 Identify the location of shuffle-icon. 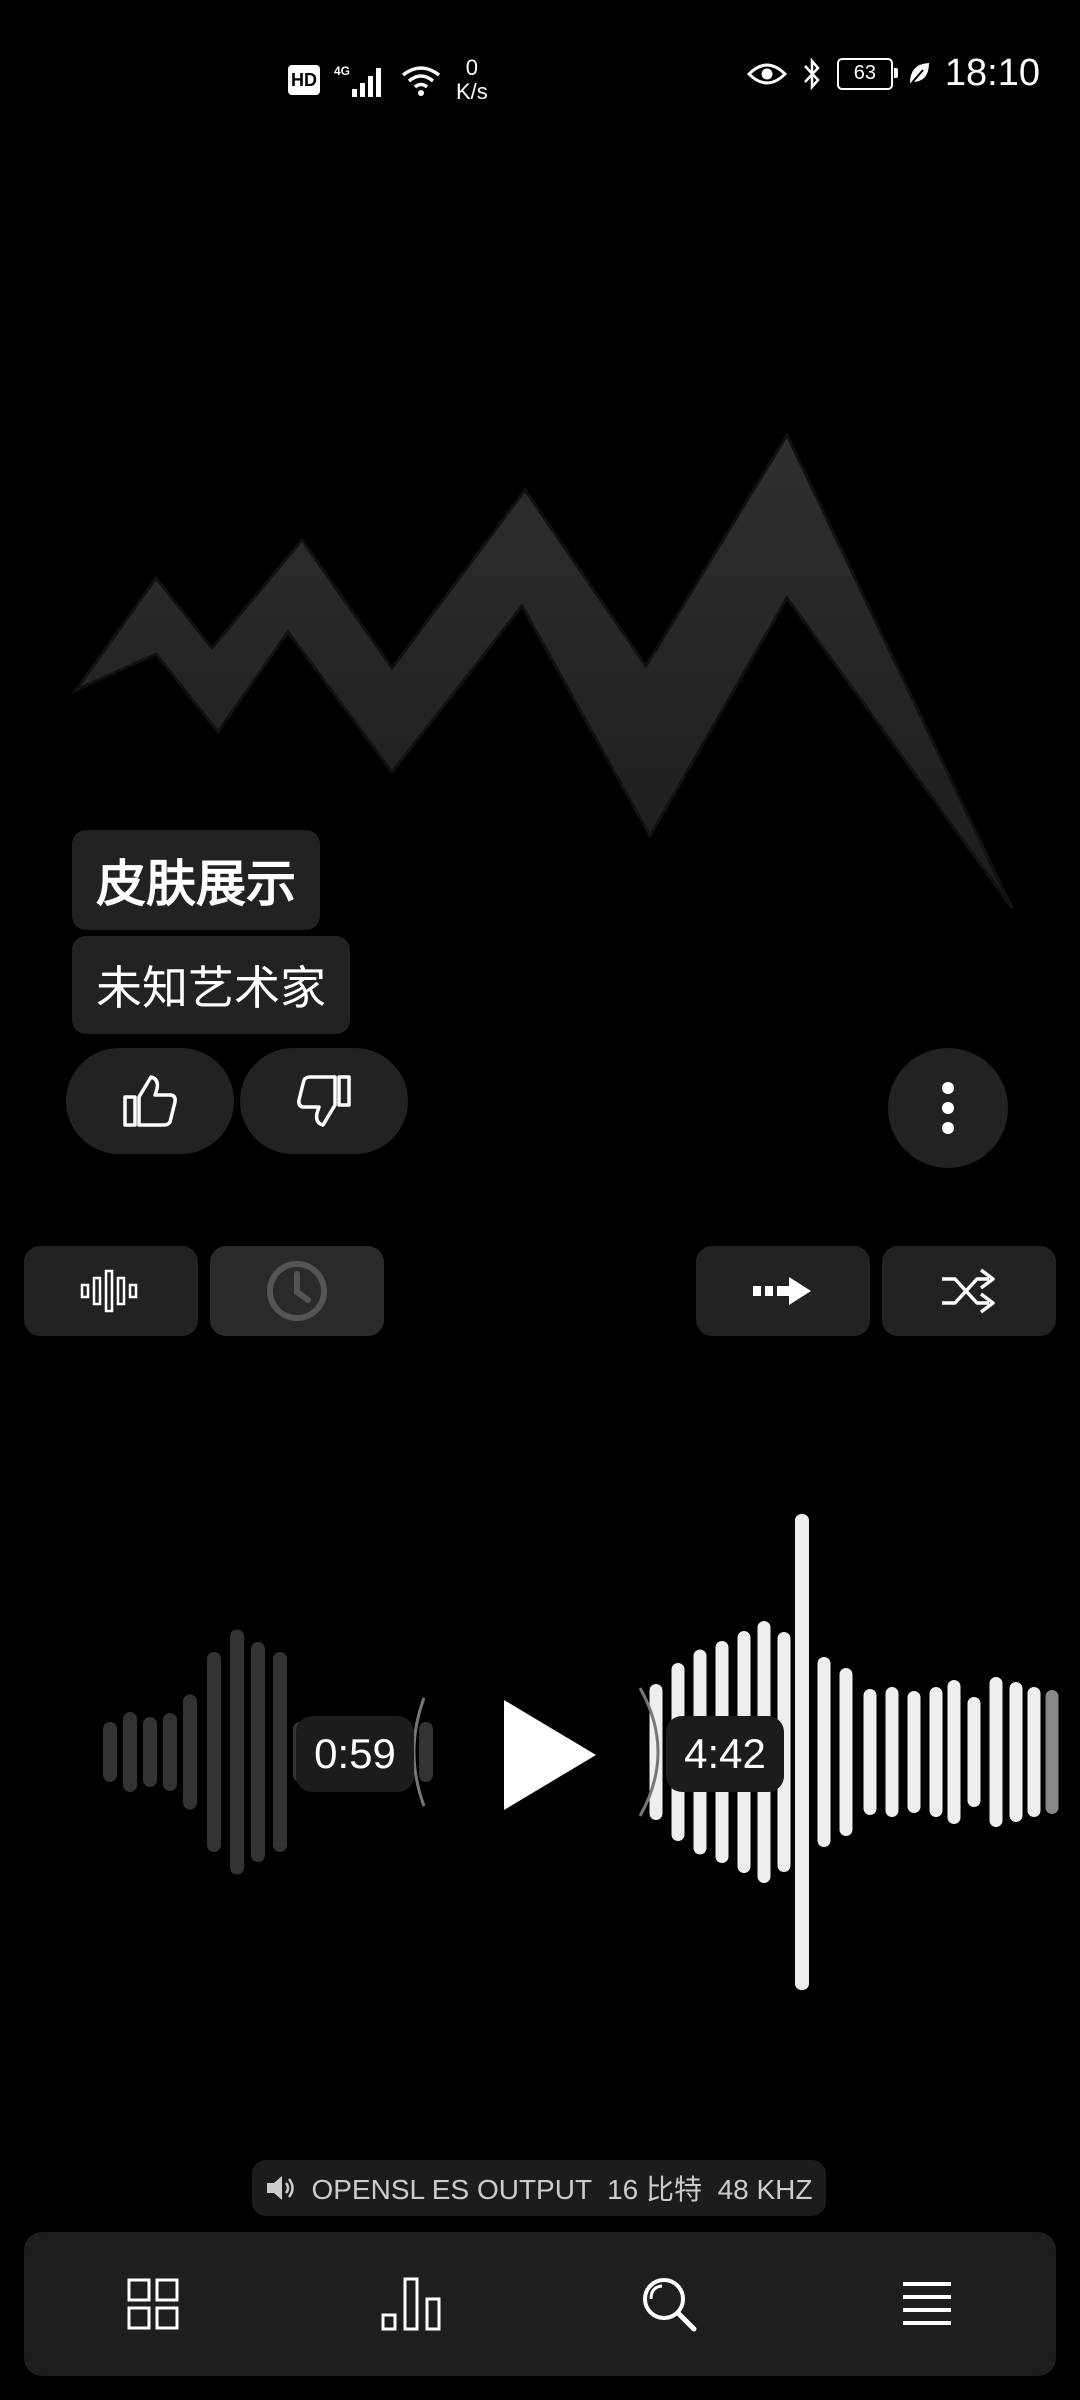
(968, 1291).